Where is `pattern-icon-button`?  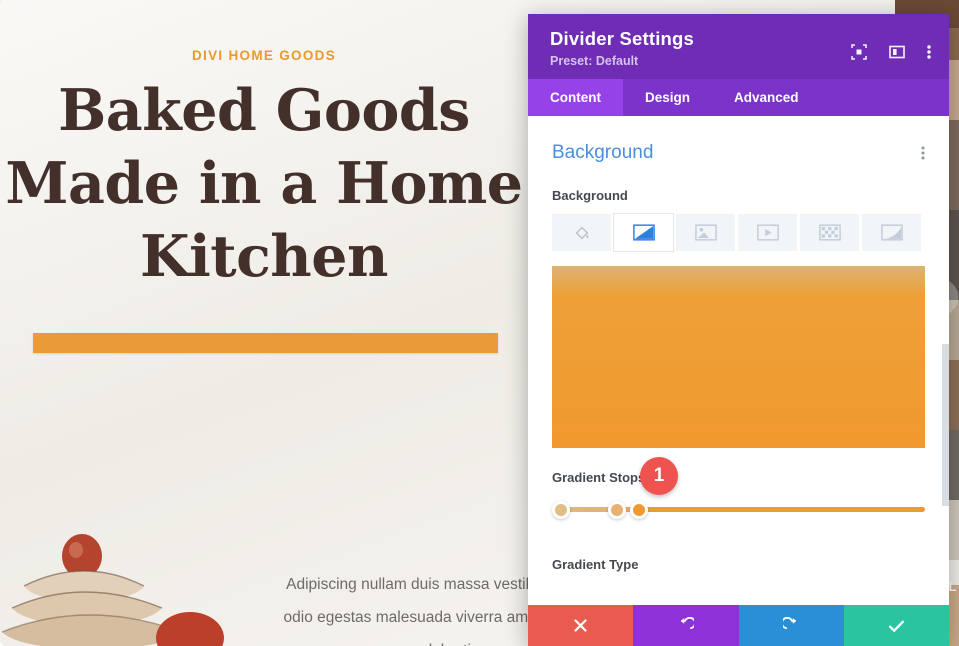
pattern-icon-button is located at coordinates (829, 232).